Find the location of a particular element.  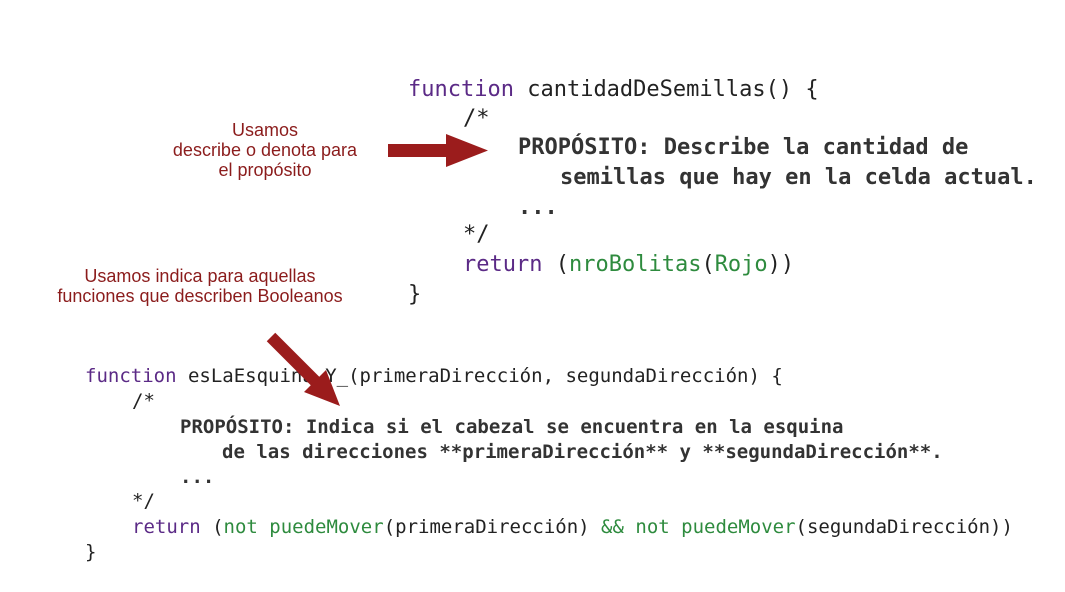

arrows-layer is located at coordinates (377, 270).